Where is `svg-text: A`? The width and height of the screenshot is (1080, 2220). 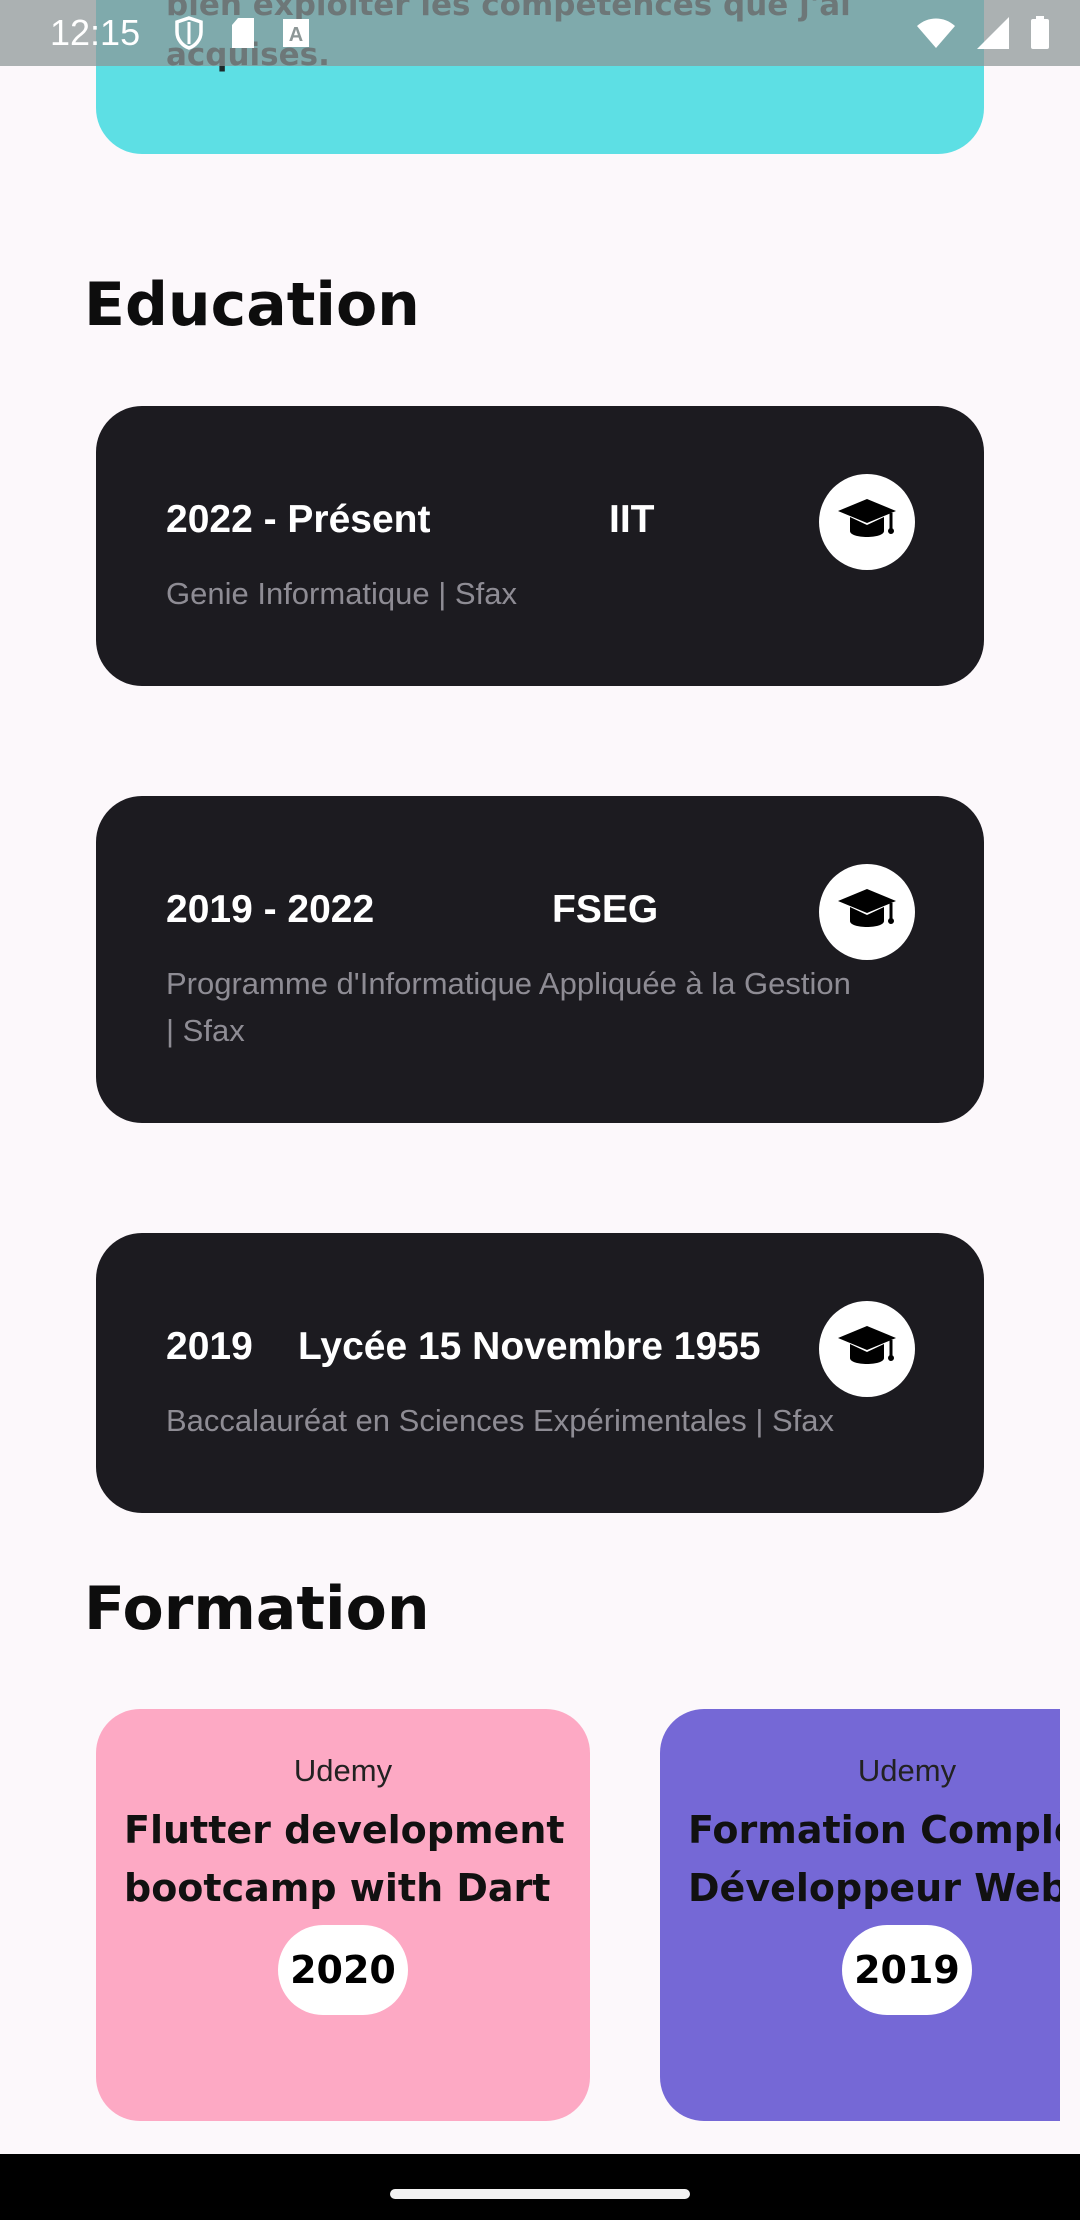
svg-text: A is located at coordinates (296, 35).